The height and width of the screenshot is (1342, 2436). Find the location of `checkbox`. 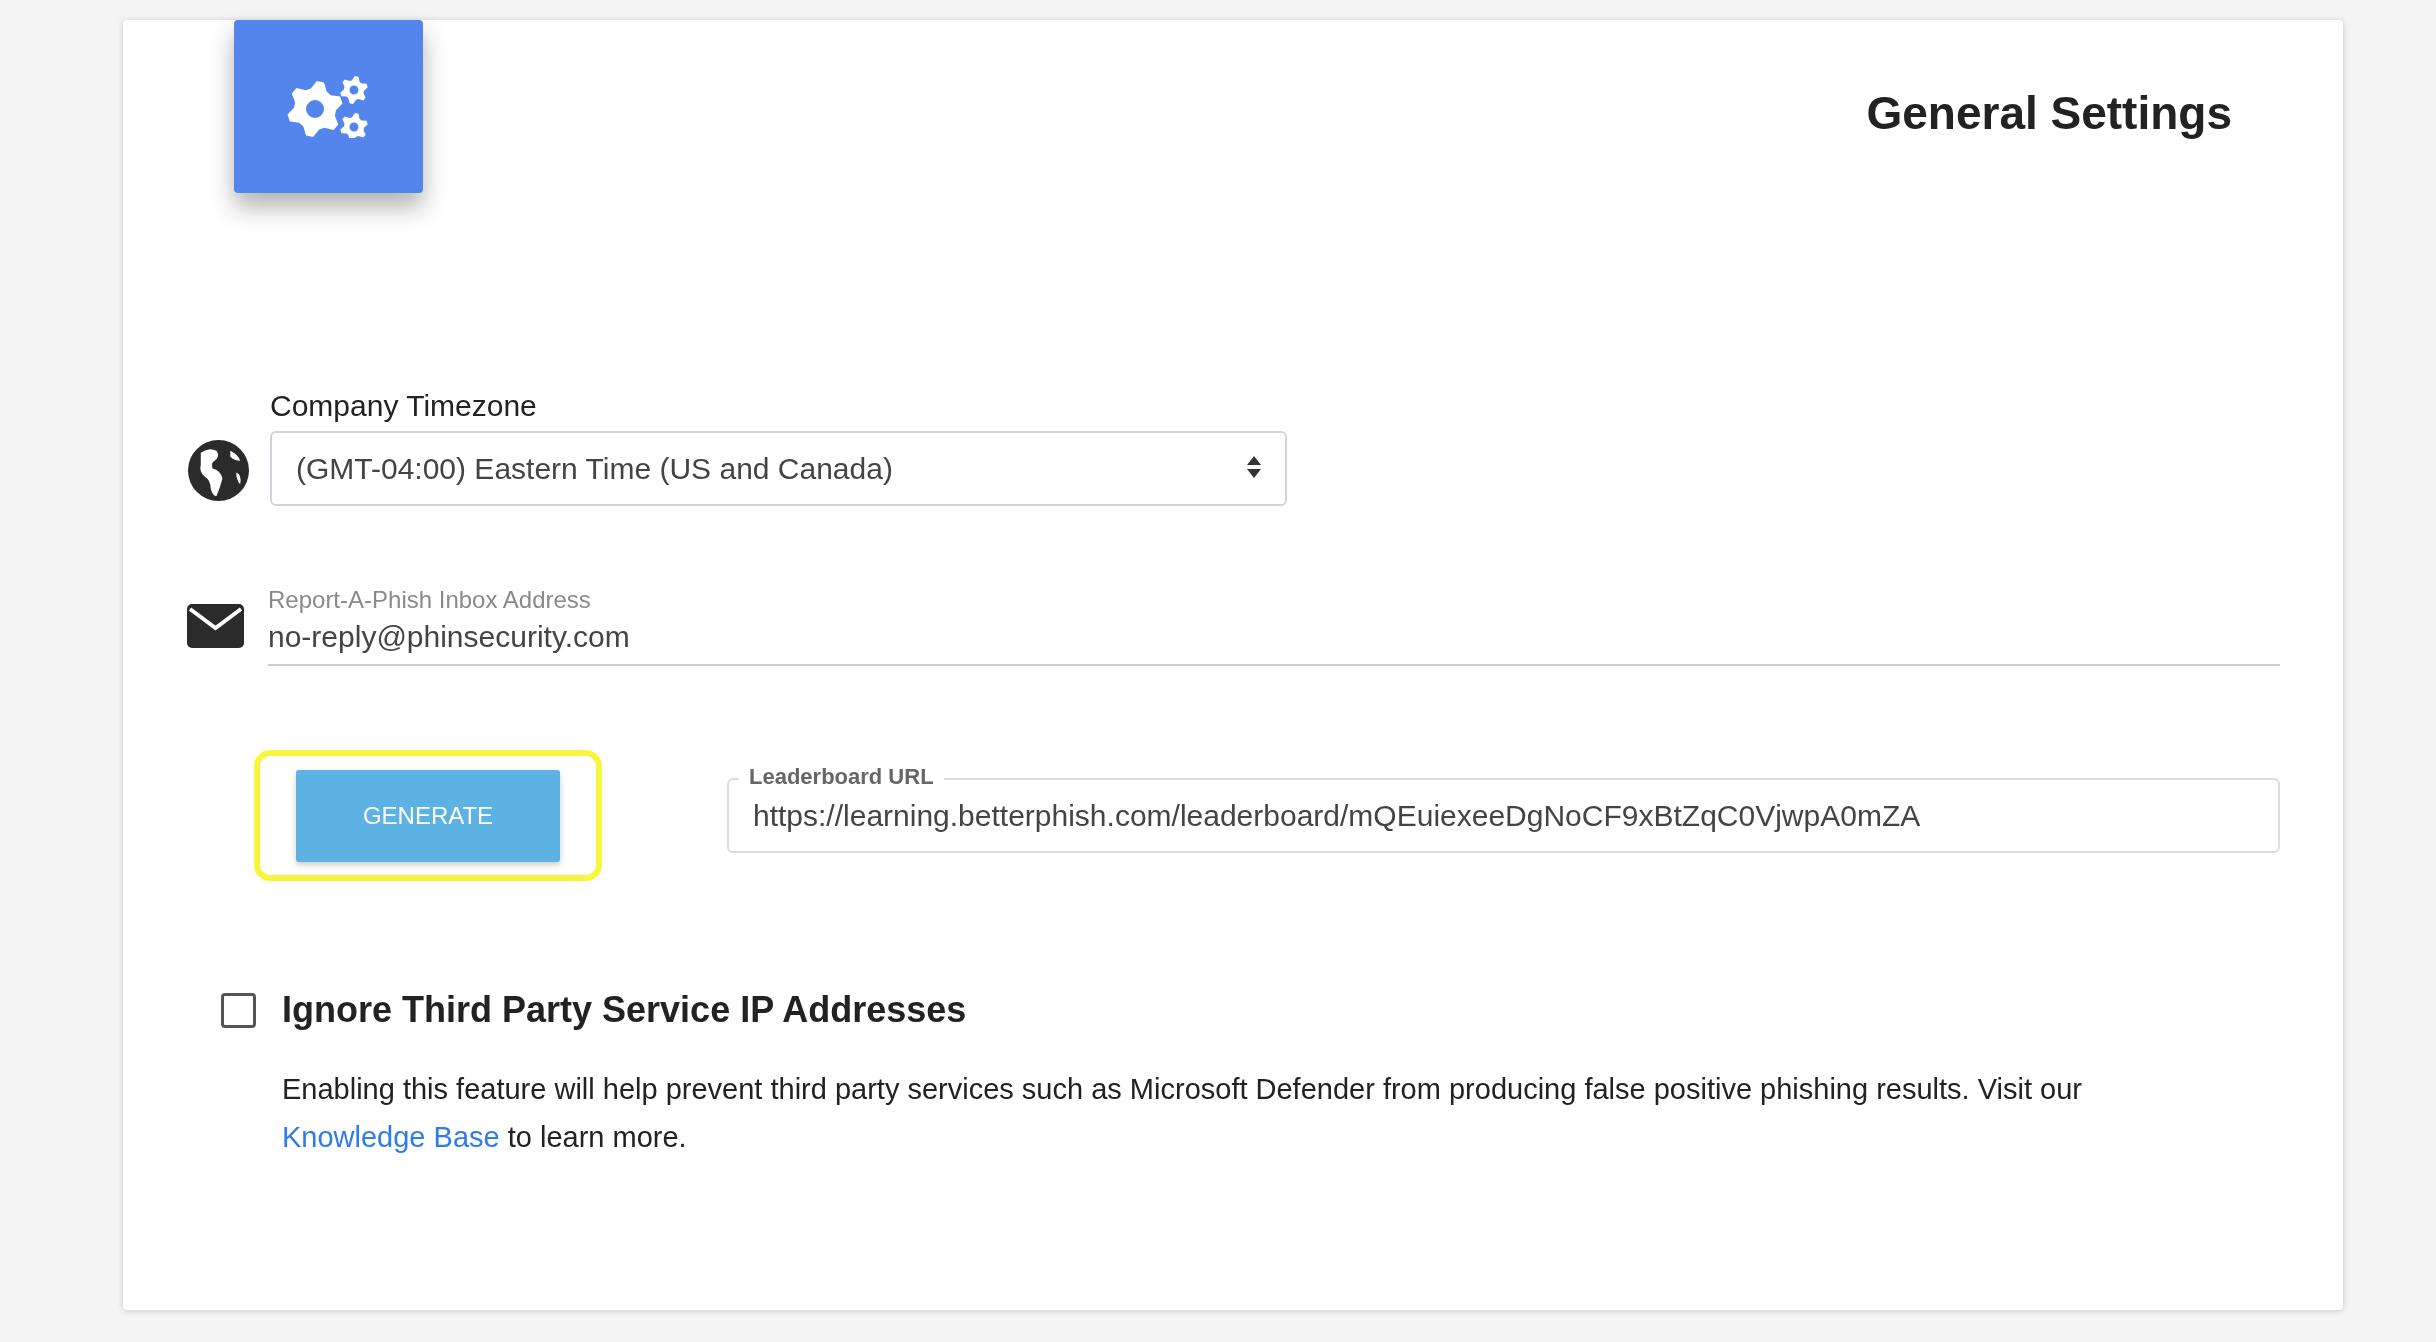

checkbox is located at coordinates (238, 1010).